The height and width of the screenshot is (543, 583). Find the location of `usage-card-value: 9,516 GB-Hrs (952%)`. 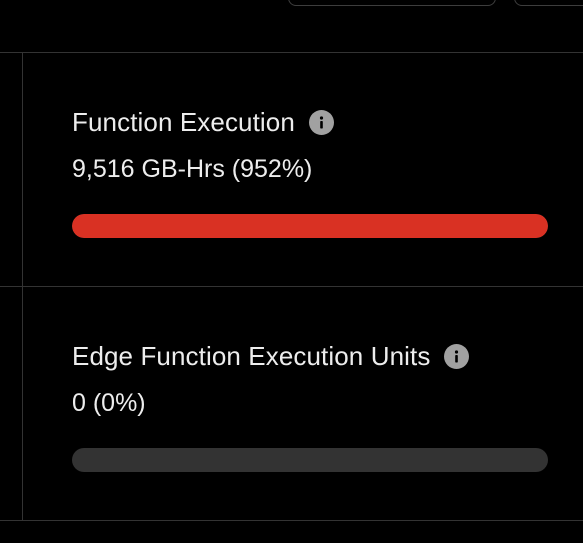

usage-card-value: 9,516 GB-Hrs (952%) is located at coordinates (192, 169).